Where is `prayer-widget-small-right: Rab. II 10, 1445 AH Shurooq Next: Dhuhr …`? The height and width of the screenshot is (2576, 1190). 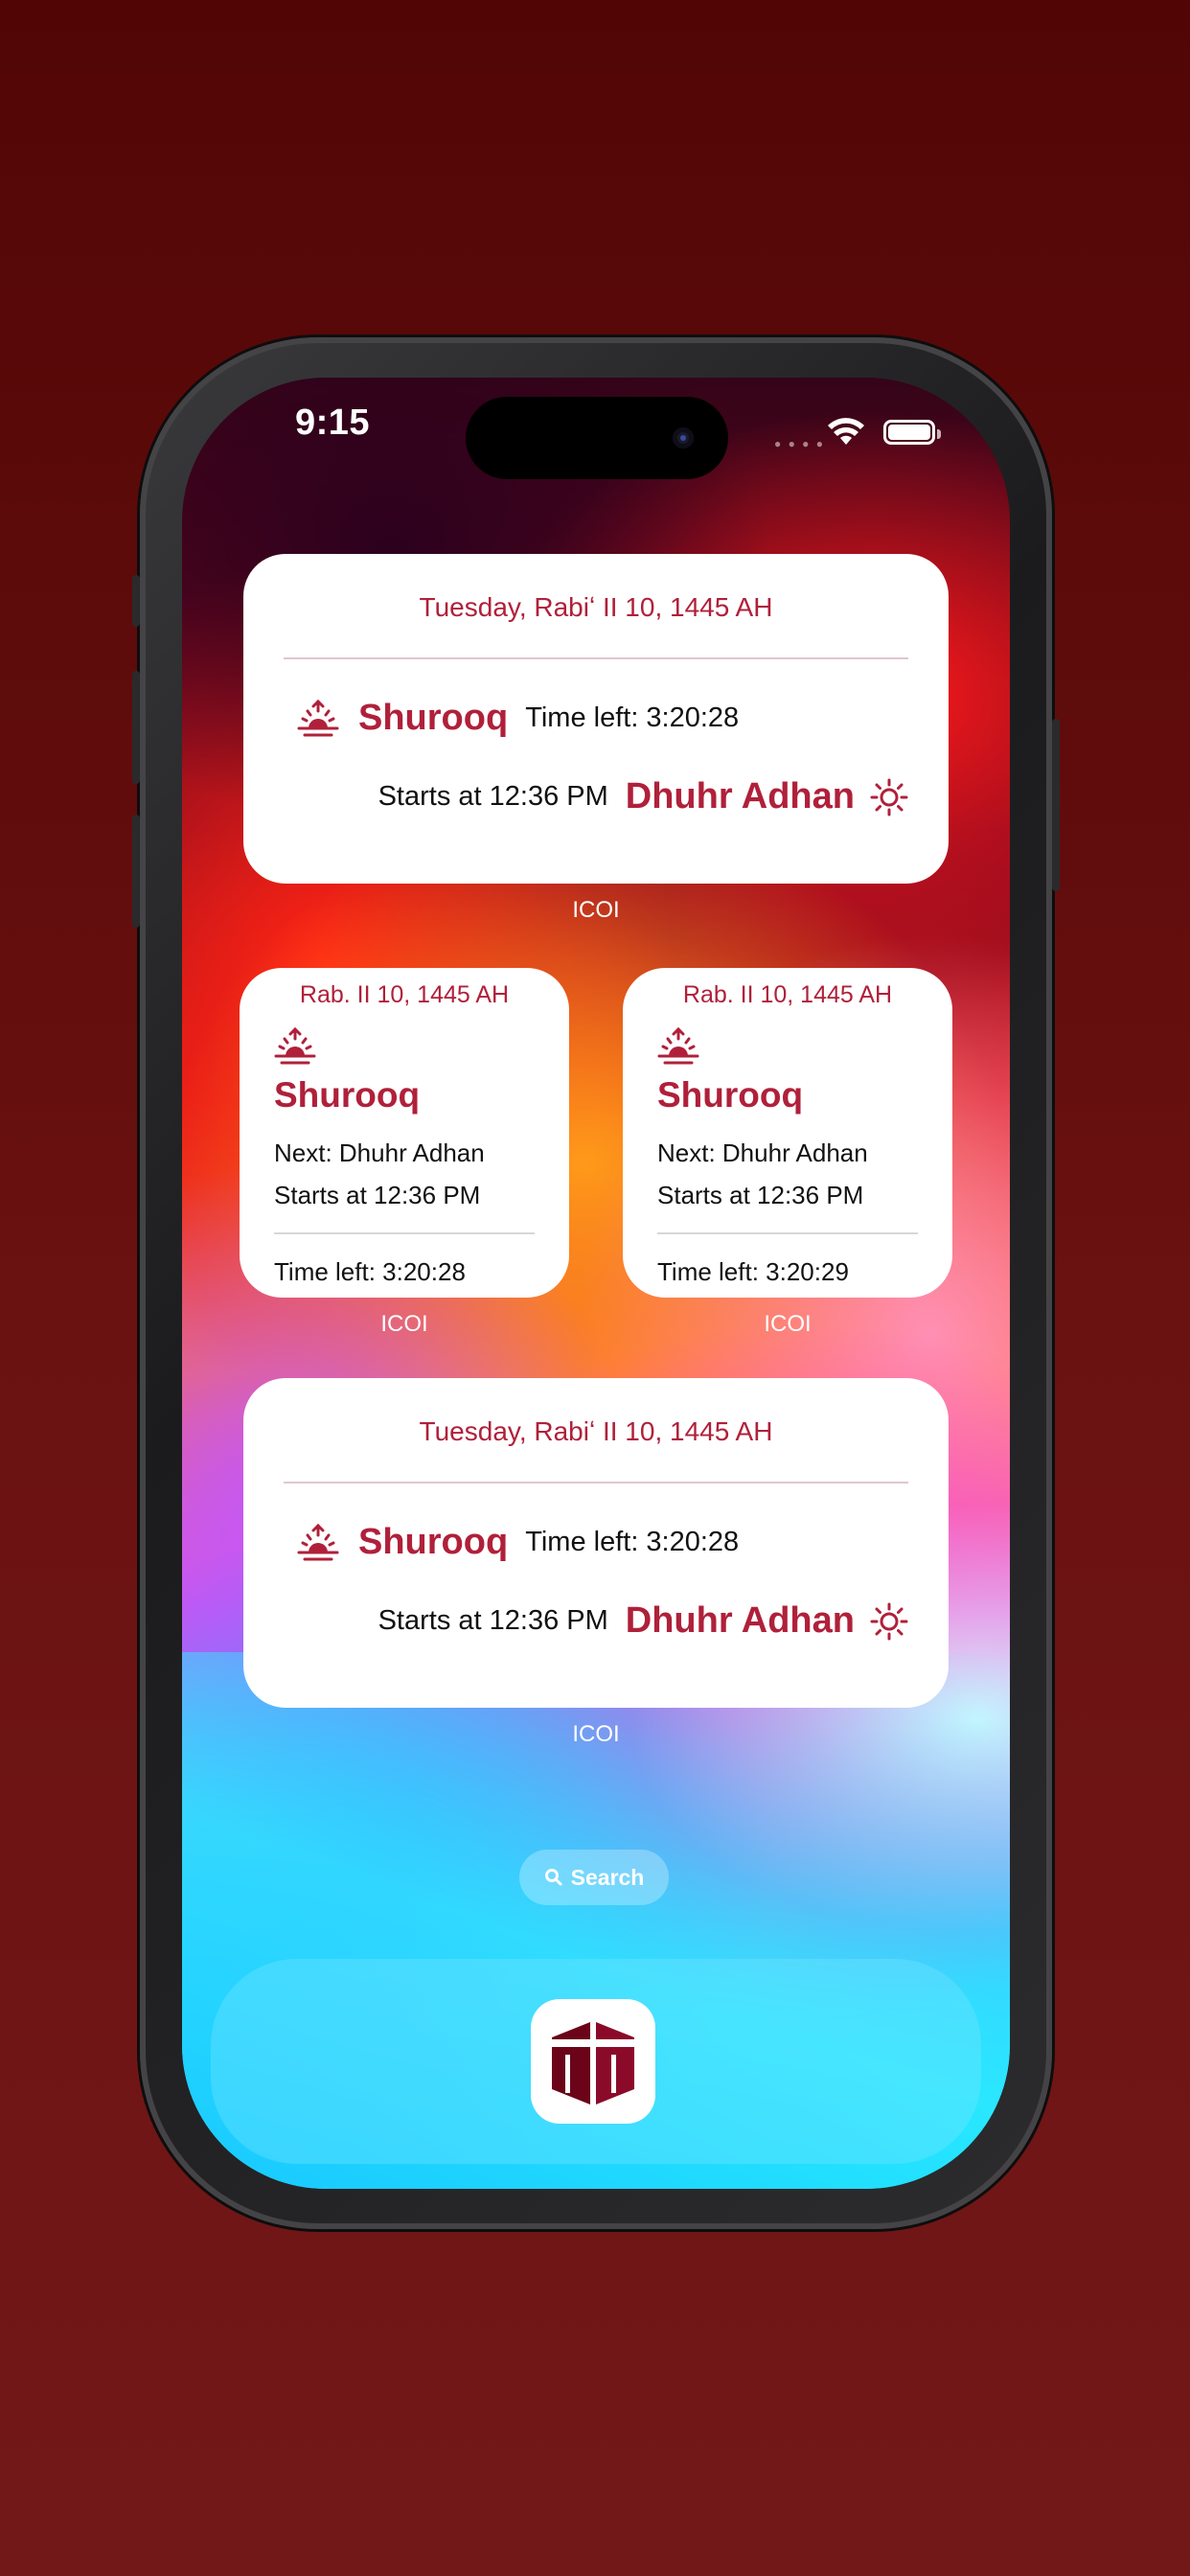 prayer-widget-small-right: Rab. II 10, 1445 AH Shurooq Next: Dhuhr … is located at coordinates (788, 1133).